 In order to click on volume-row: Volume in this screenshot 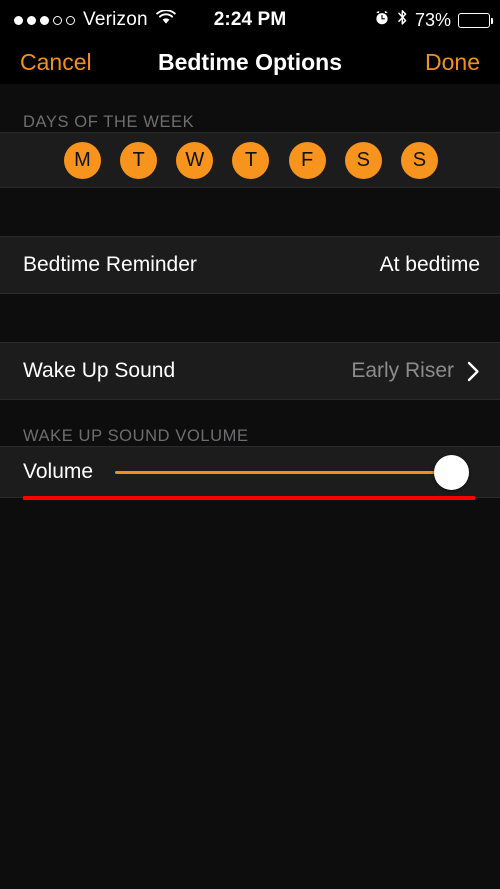, I will do `click(250, 473)`.